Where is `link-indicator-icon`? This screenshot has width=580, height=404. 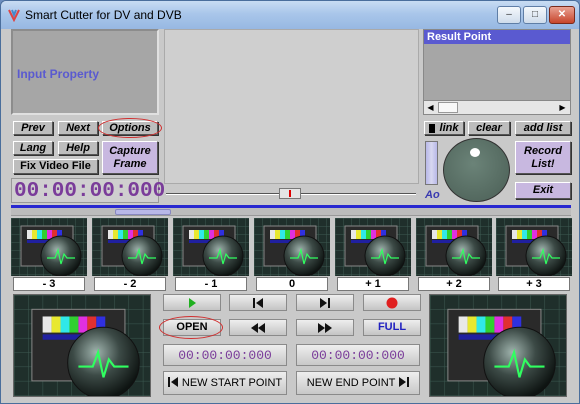 link-indicator-icon is located at coordinates (432, 128).